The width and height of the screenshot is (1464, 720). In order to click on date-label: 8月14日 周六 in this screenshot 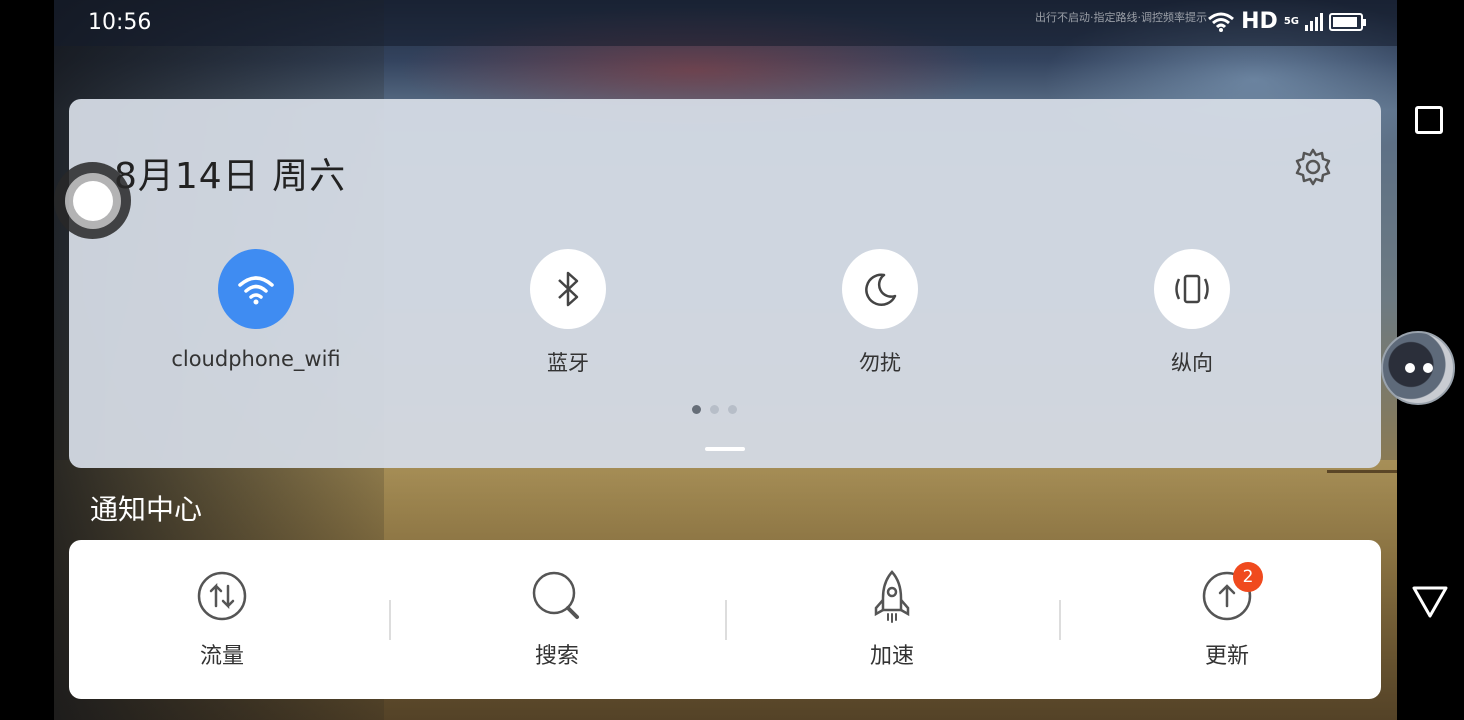, I will do `click(230, 176)`.